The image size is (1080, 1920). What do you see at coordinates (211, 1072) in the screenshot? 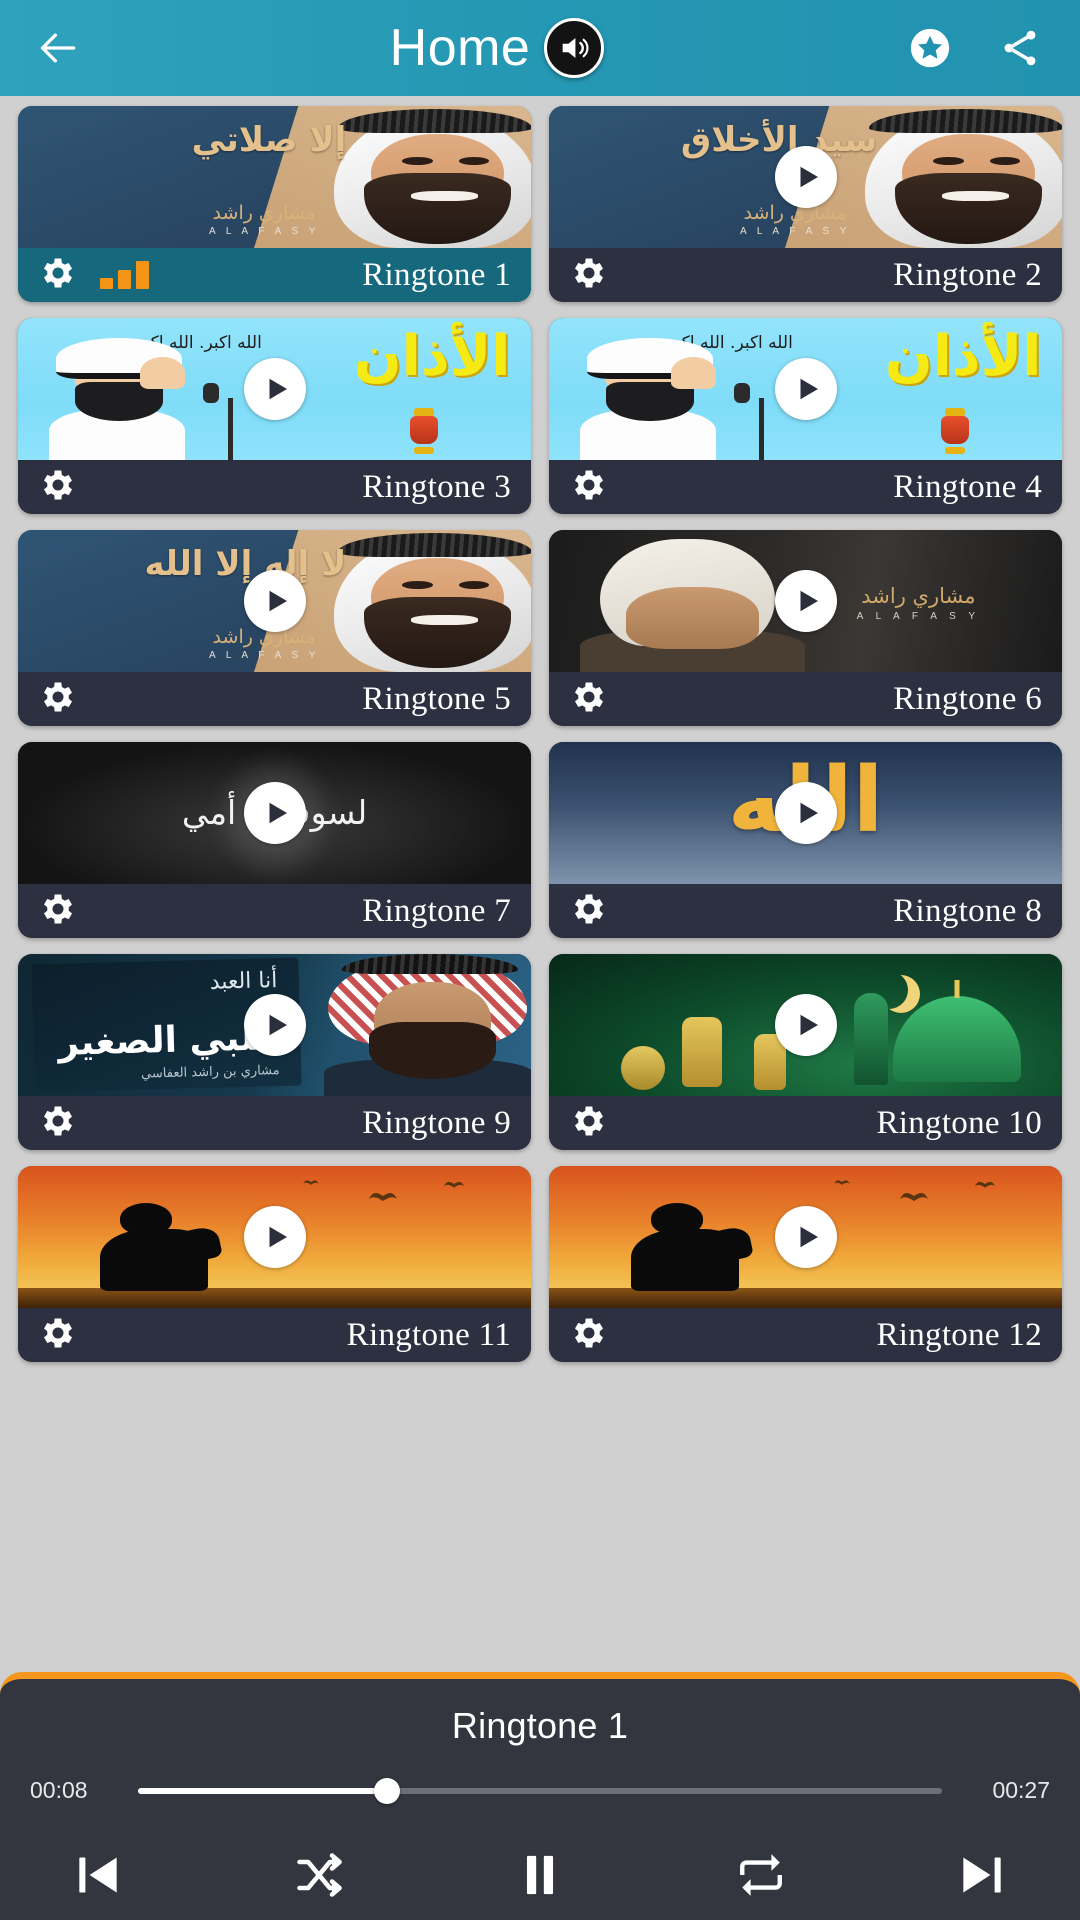
I see `artwork-arabic-sub: مشاري بن راشد العفاسي` at bounding box center [211, 1072].